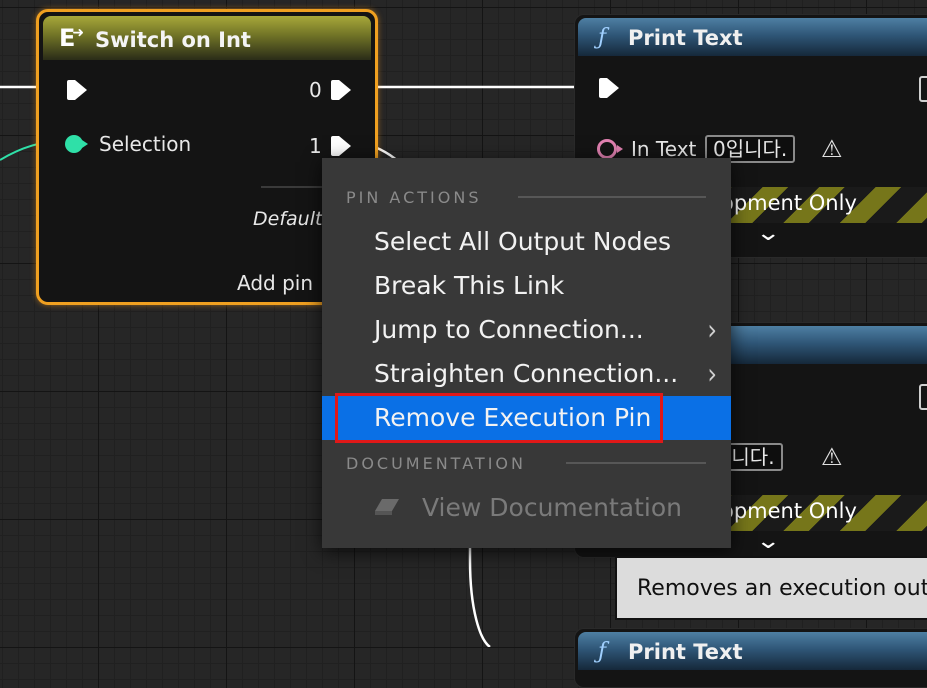 This screenshot has height=688, width=927. What do you see at coordinates (288, 219) in the screenshot?
I see `default-pin-label: Default` at bounding box center [288, 219].